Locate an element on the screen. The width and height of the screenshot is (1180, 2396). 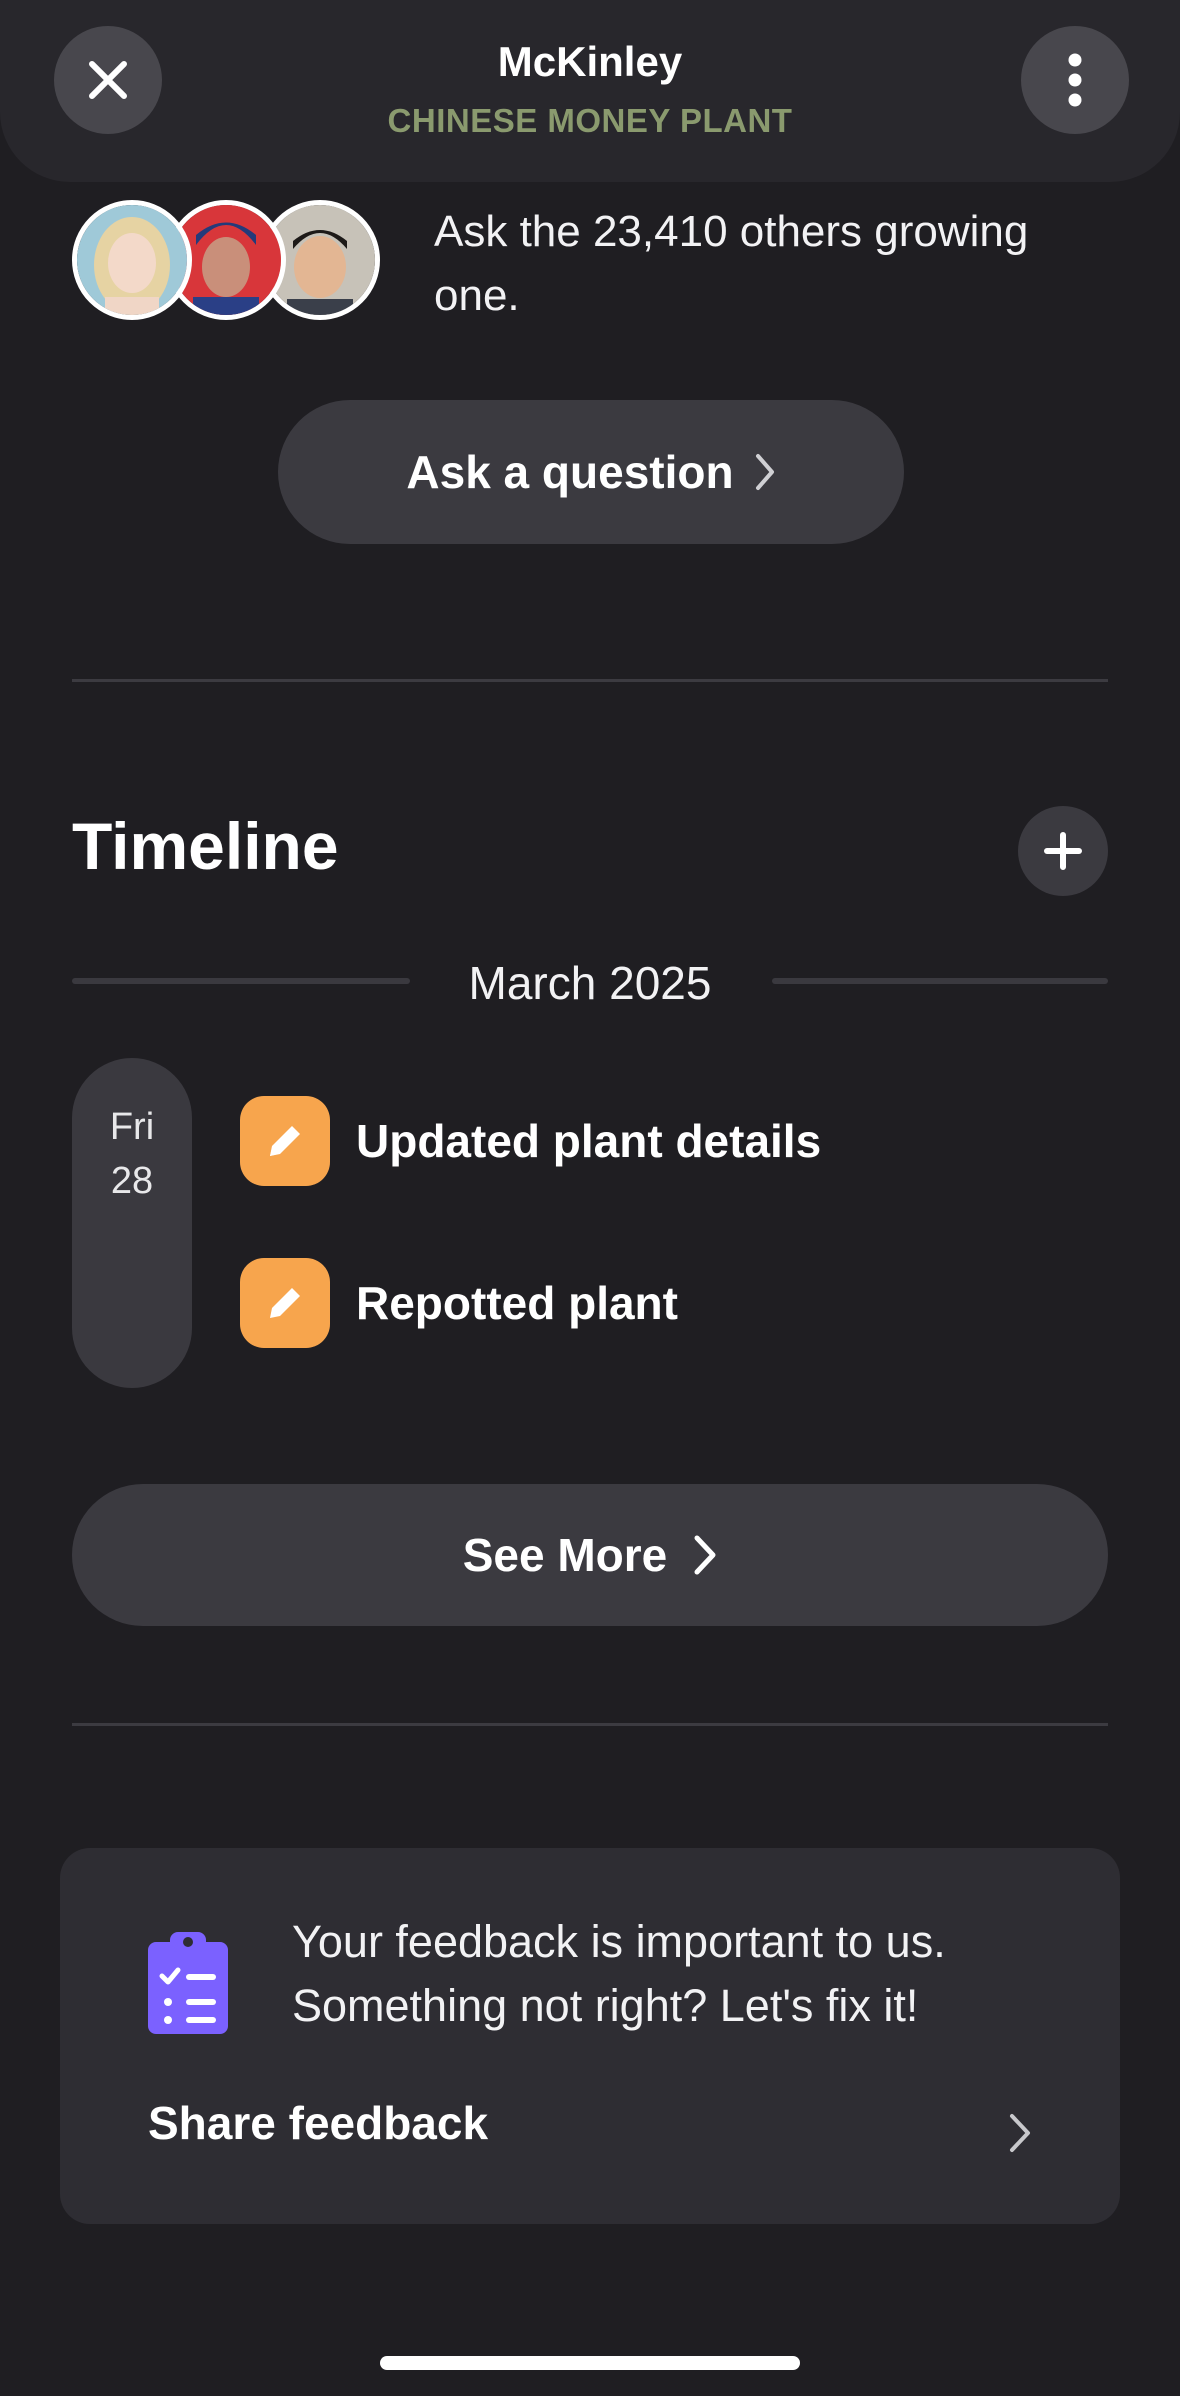
clipboard-checklist-icon is located at coordinates (188, 1983).